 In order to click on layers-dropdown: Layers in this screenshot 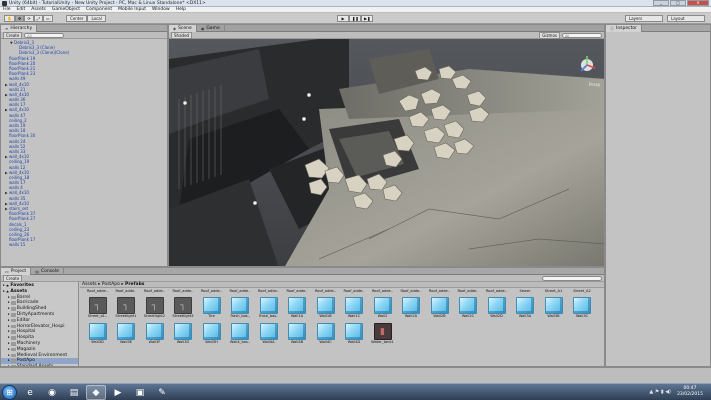, I will do `click(644, 18)`.